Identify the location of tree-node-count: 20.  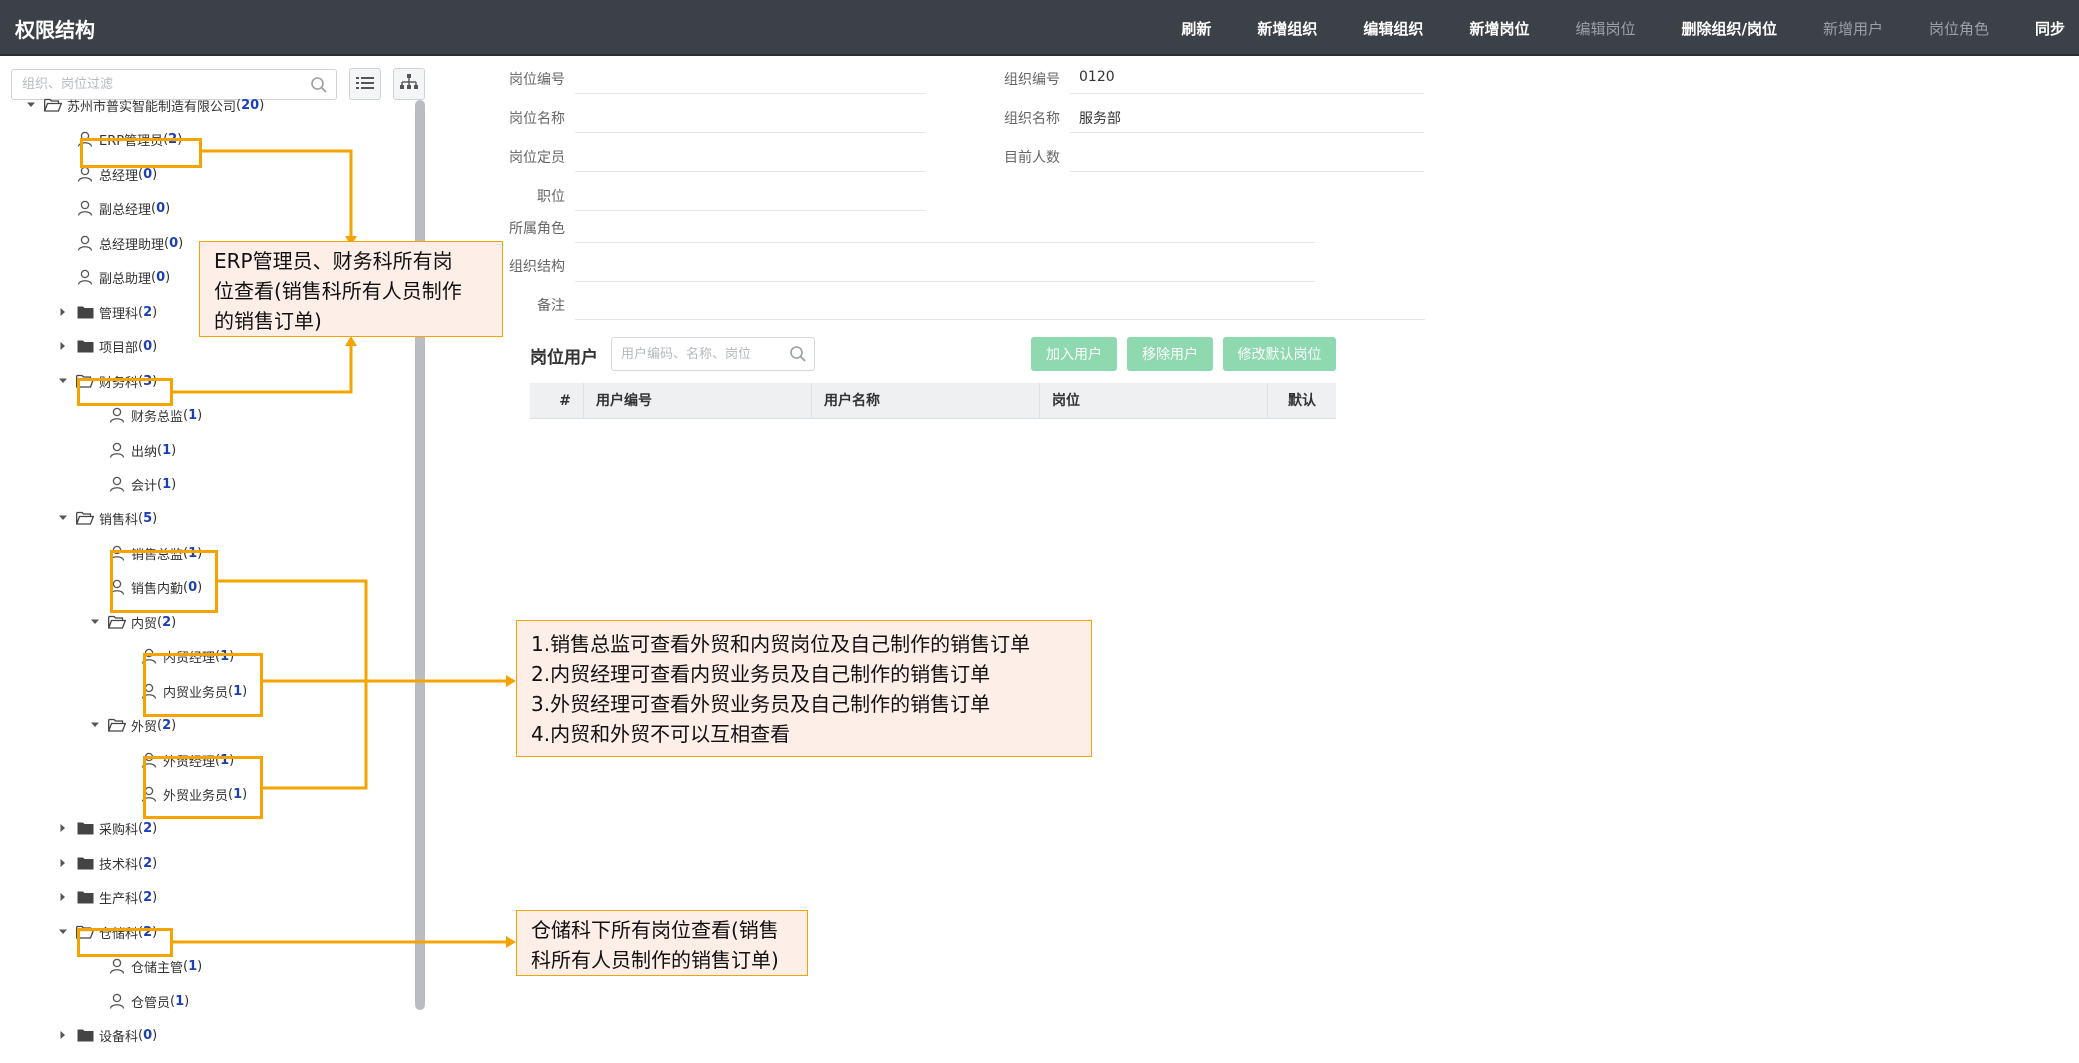
(250, 105).